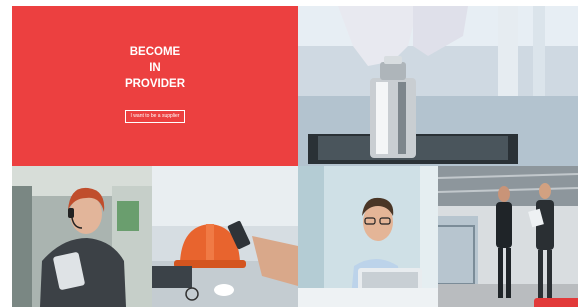  What do you see at coordinates (82, 236) in the screenshot?
I see `call-center-worker-photo` at bounding box center [82, 236].